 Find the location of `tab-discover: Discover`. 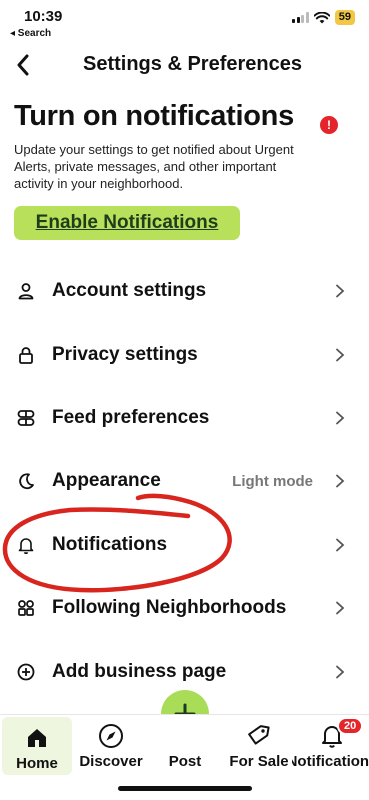

tab-discover: Discover is located at coordinates (111, 745).